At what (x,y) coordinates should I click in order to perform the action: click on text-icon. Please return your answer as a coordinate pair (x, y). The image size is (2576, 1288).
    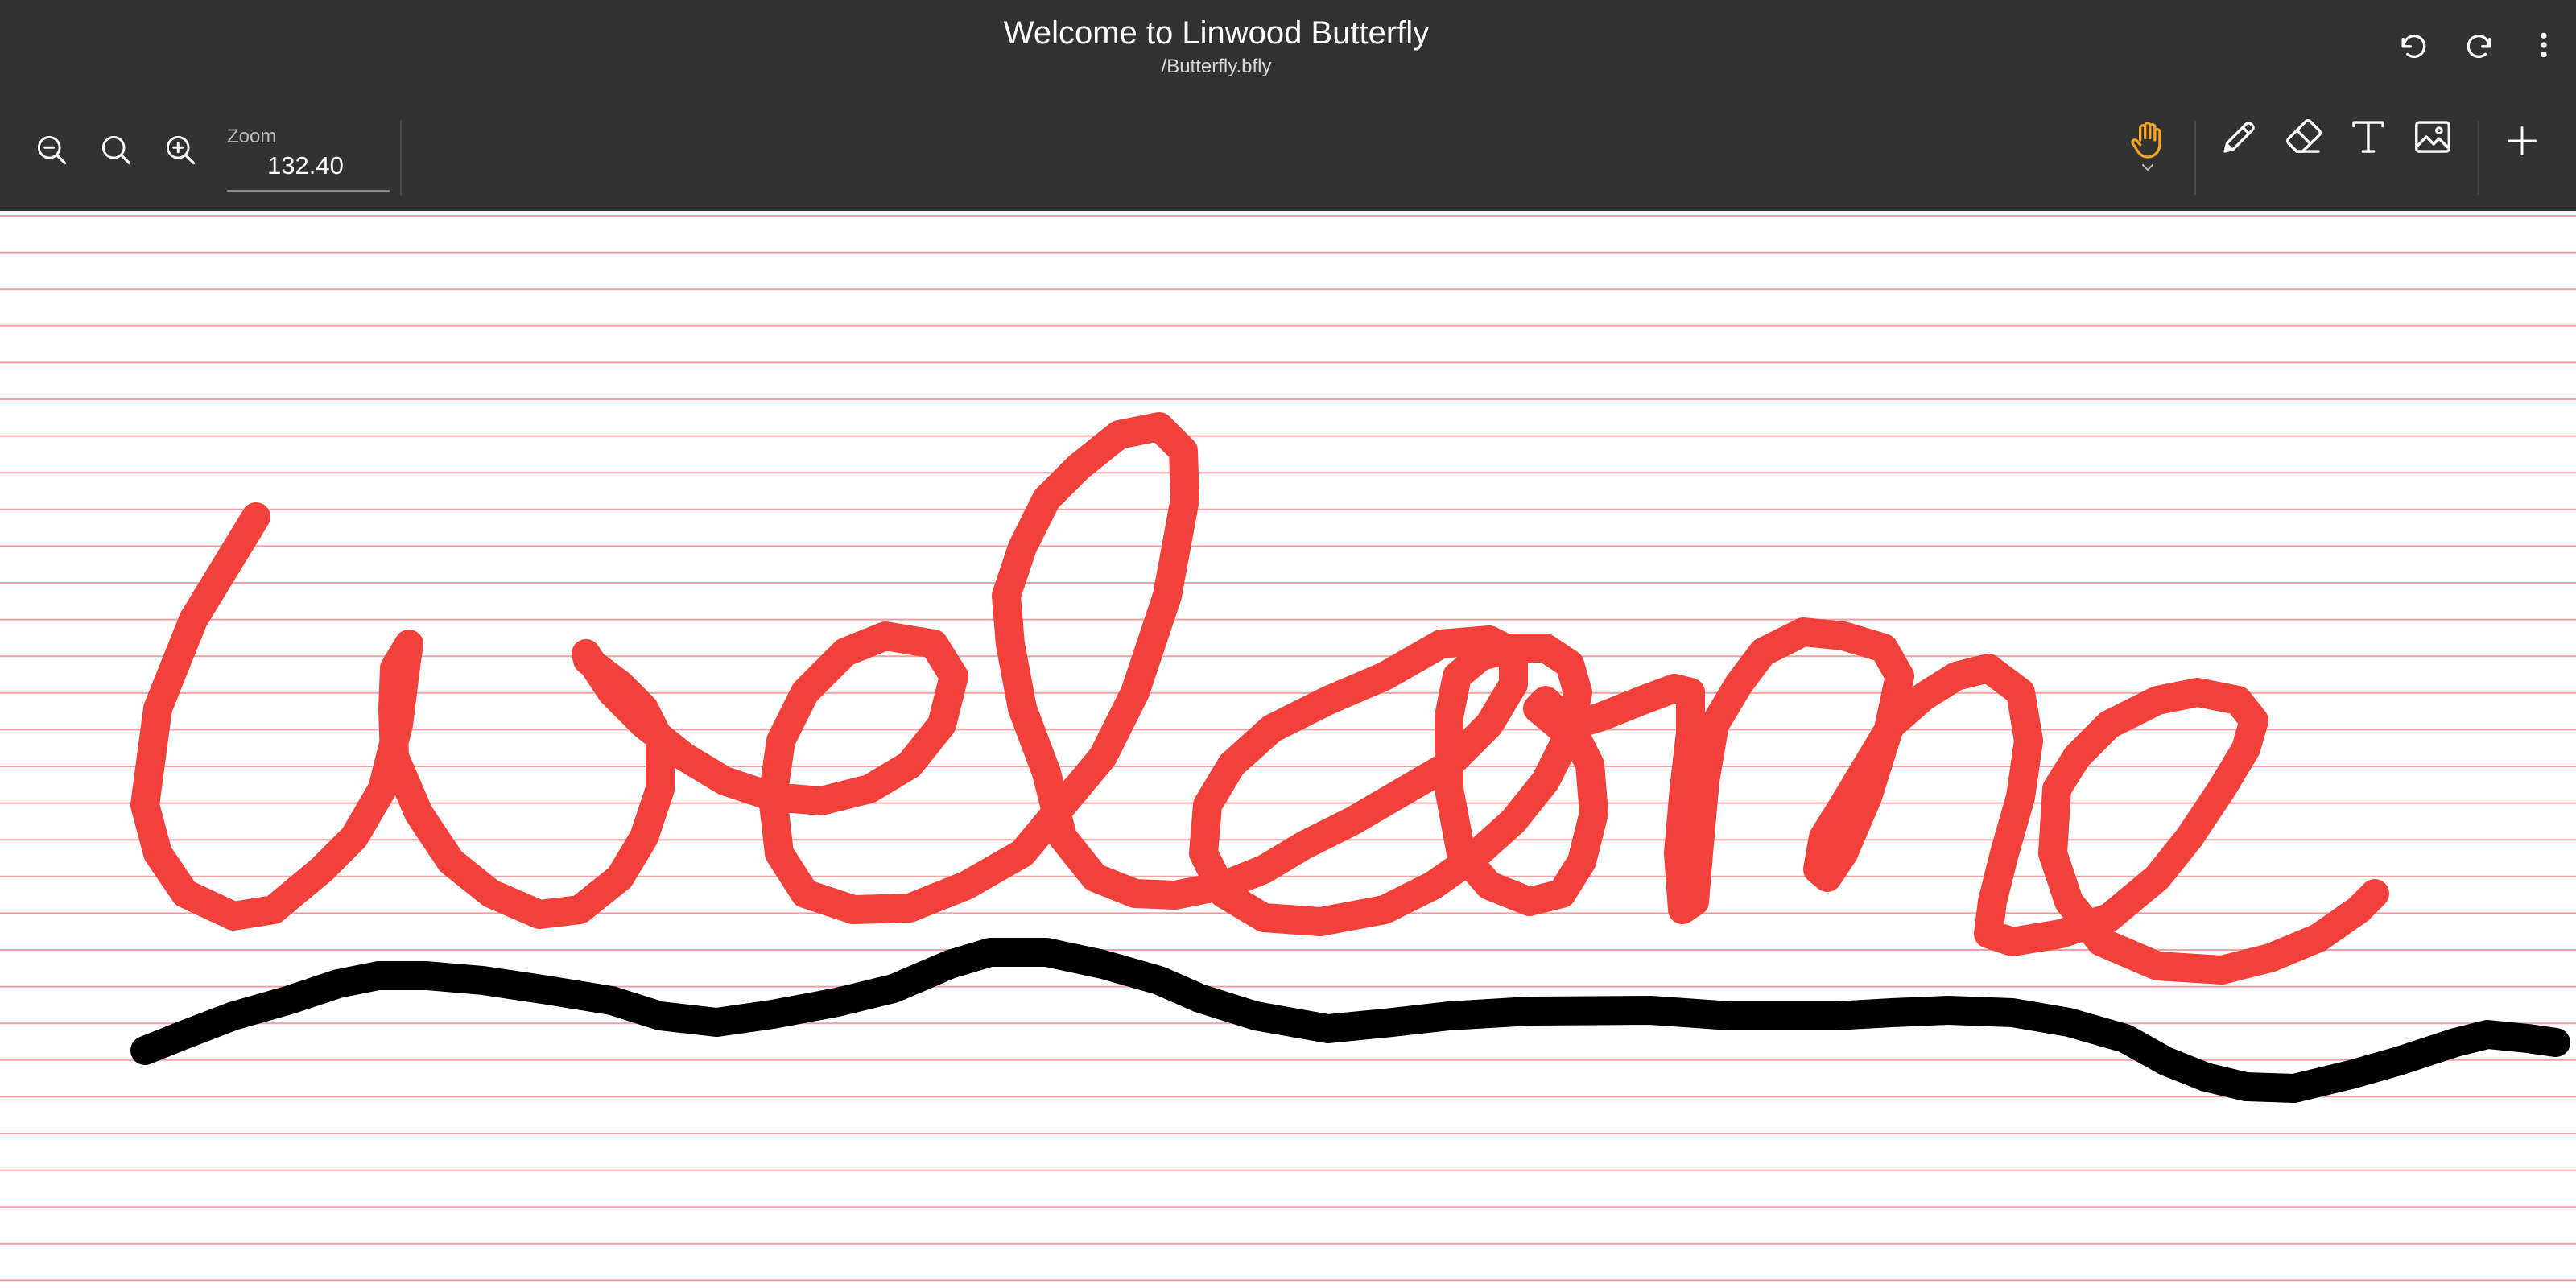
    Looking at the image, I should click on (2368, 137).